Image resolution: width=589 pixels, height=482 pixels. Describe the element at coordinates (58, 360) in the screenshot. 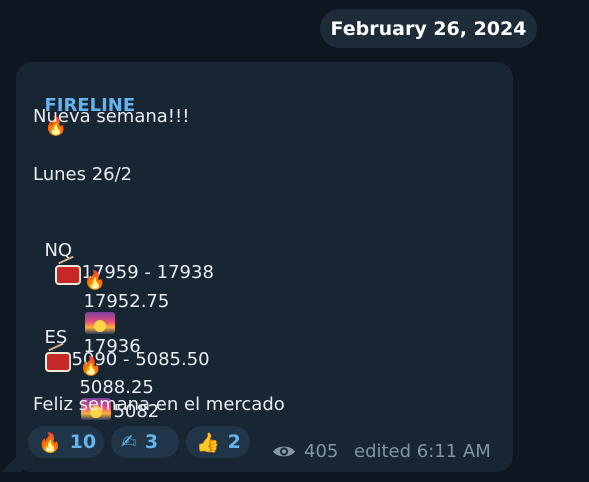

I see `drum-icon` at that location.